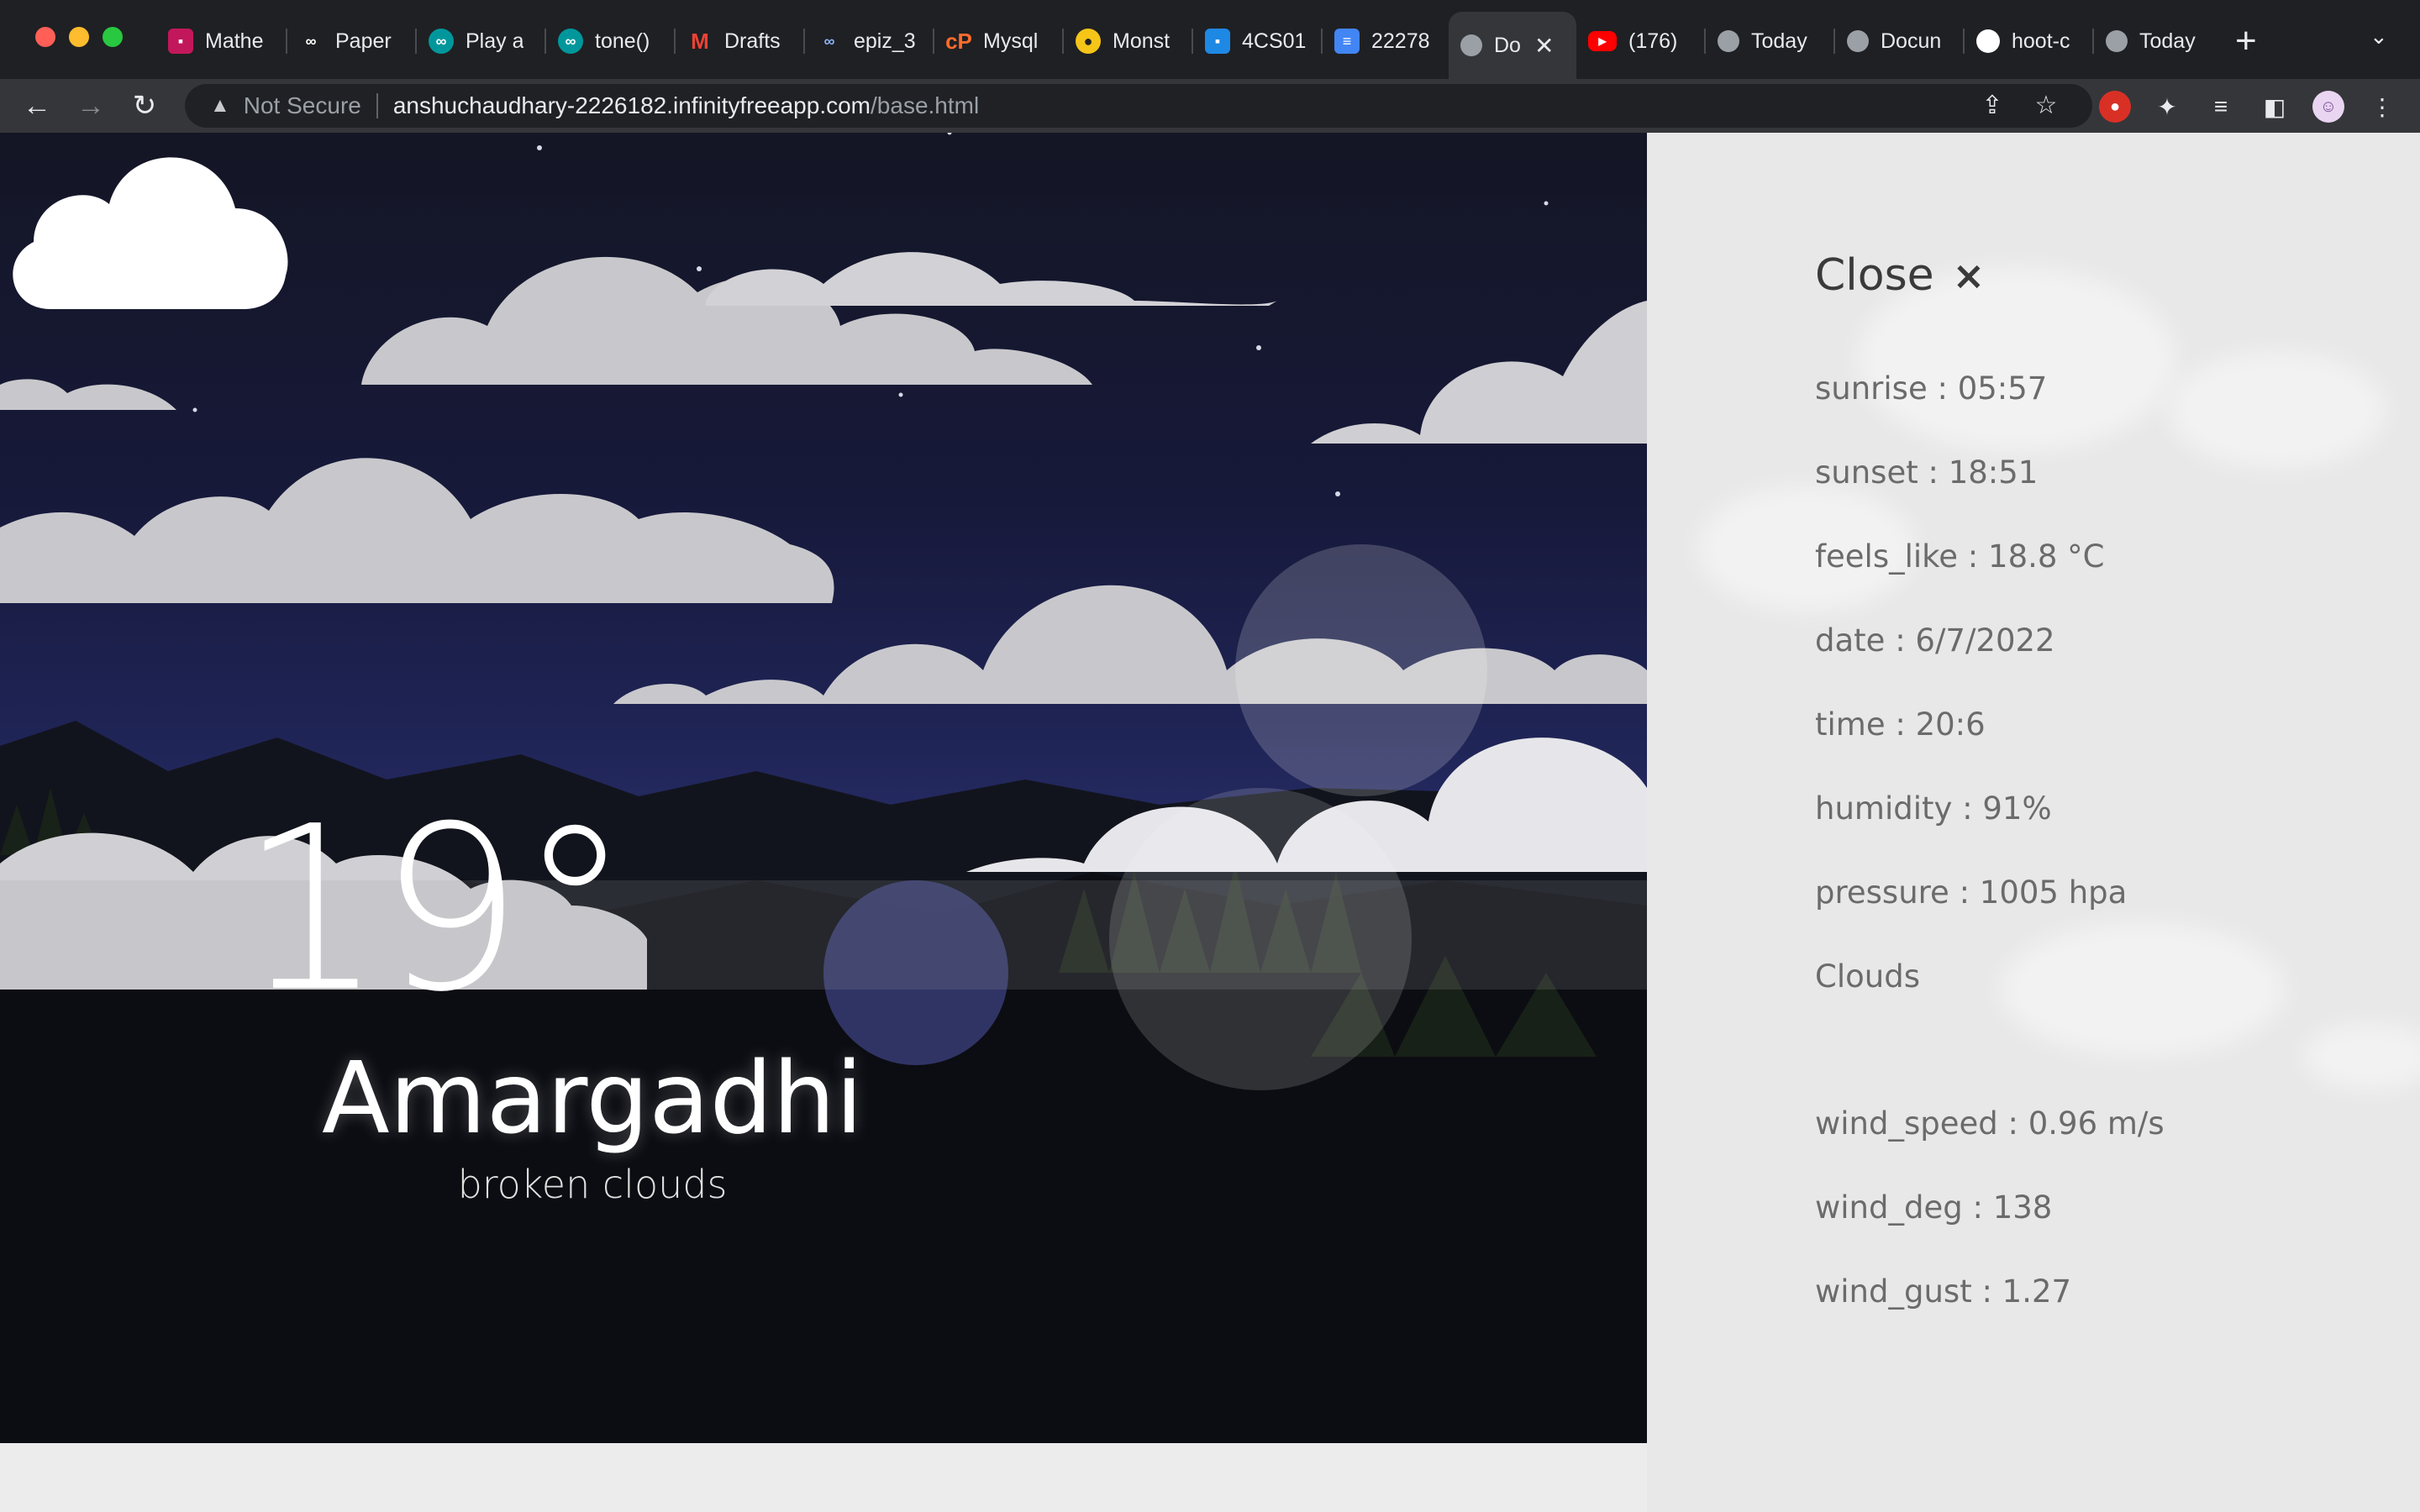 This screenshot has width=2420, height=1512. I want to click on stat-sunrise: sunrise : 05:57, so click(1931, 388).